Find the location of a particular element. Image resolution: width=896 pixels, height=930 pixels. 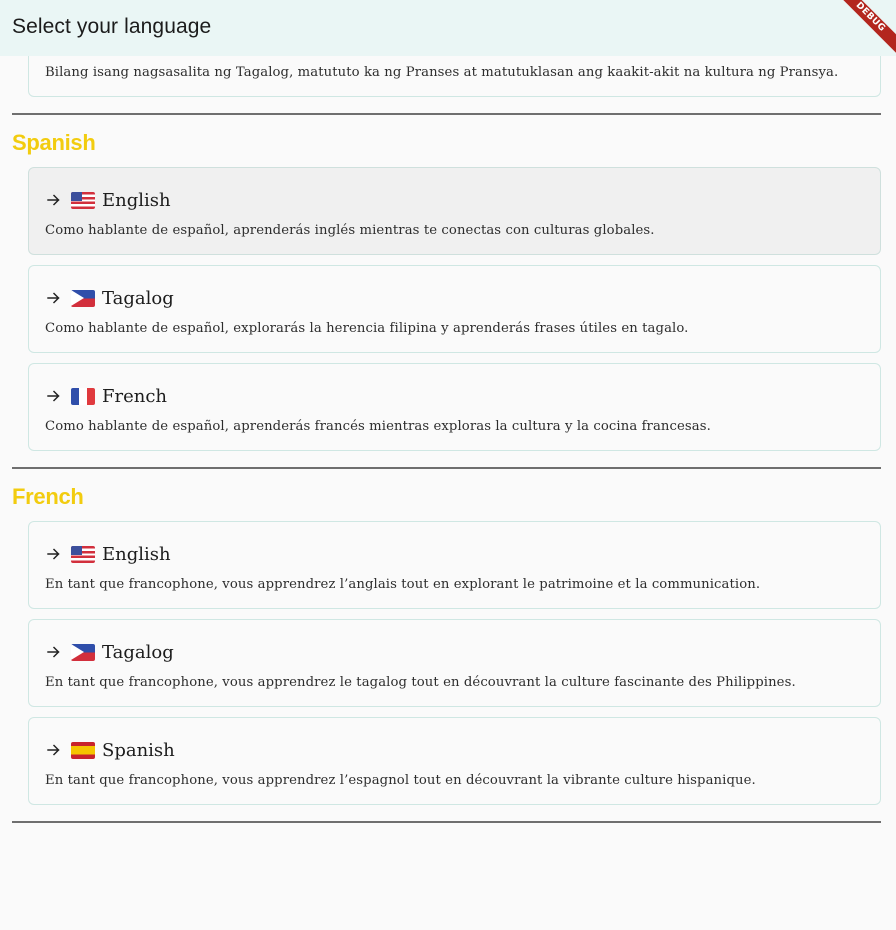

app-bar: Select your language is located at coordinates (448, 28).